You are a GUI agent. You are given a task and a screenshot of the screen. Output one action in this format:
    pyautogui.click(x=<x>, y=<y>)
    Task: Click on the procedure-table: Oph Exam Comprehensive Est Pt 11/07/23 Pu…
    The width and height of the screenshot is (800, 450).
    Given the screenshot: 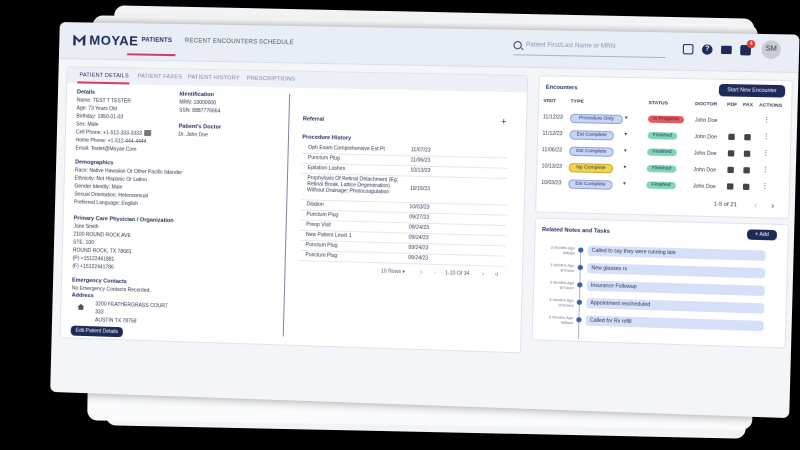 What is the action you would take?
    pyautogui.click(x=404, y=210)
    